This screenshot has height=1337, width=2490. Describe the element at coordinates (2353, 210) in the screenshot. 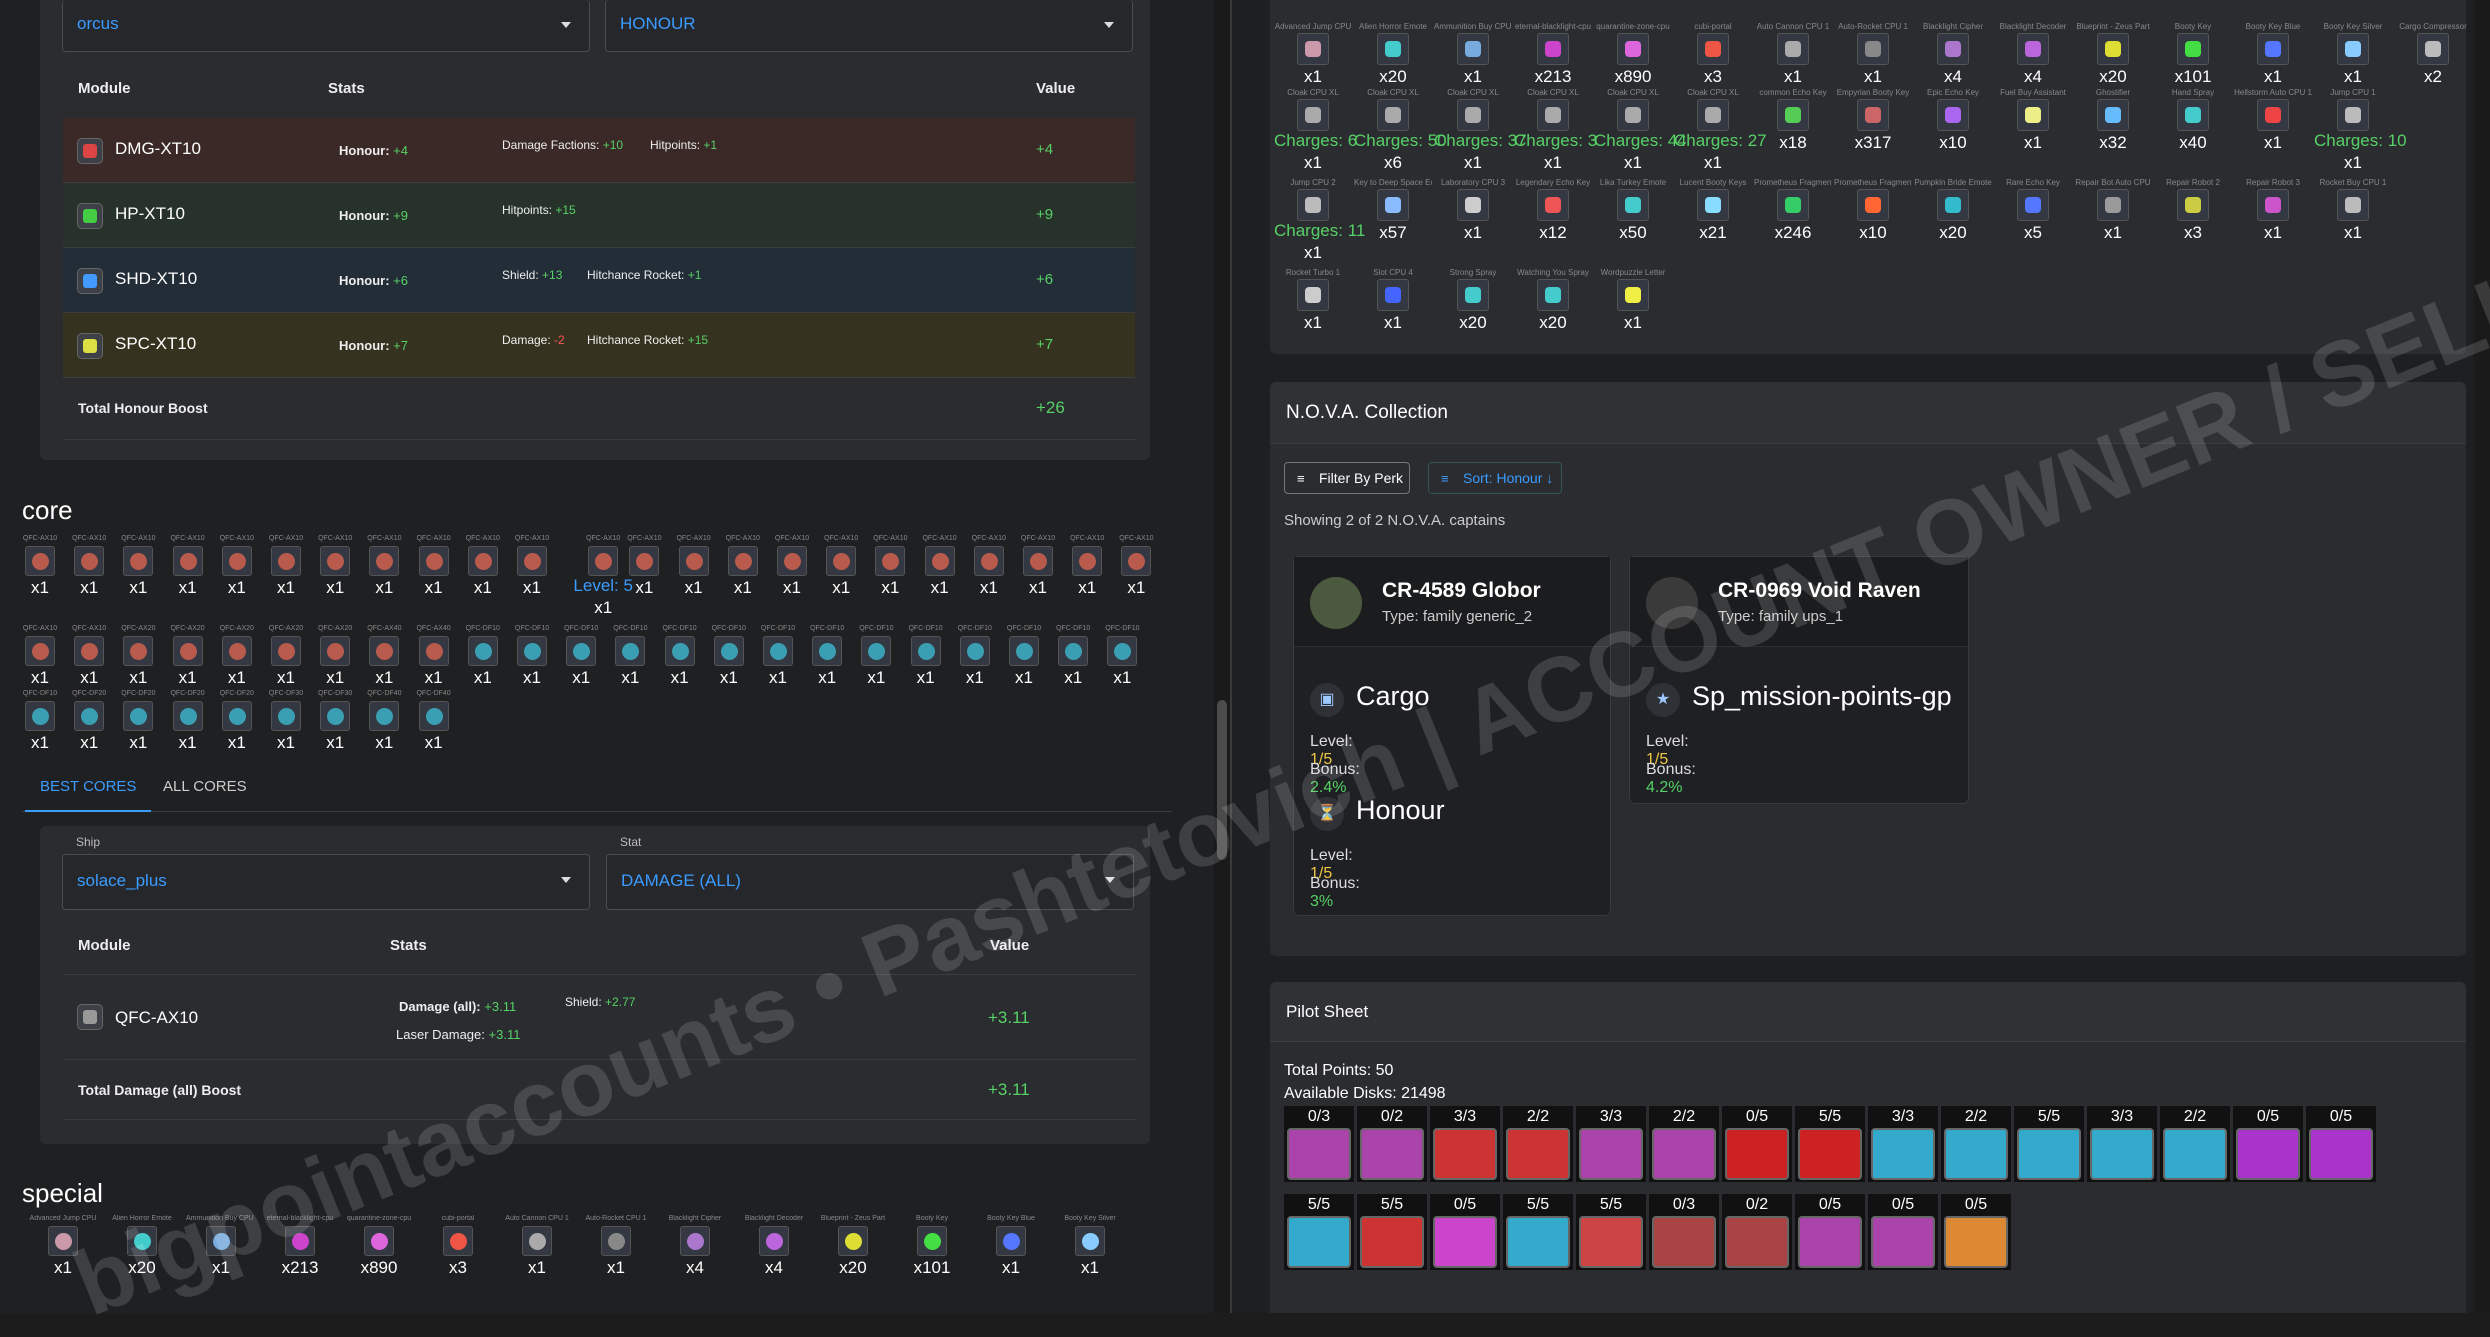

I see `special-slot: Rocket Buy CPU 1 x1` at that location.